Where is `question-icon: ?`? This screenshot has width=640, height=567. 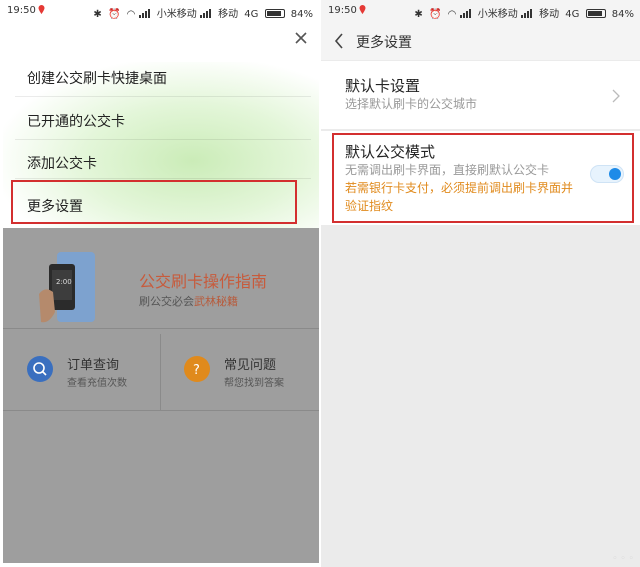 question-icon: ? is located at coordinates (197, 369).